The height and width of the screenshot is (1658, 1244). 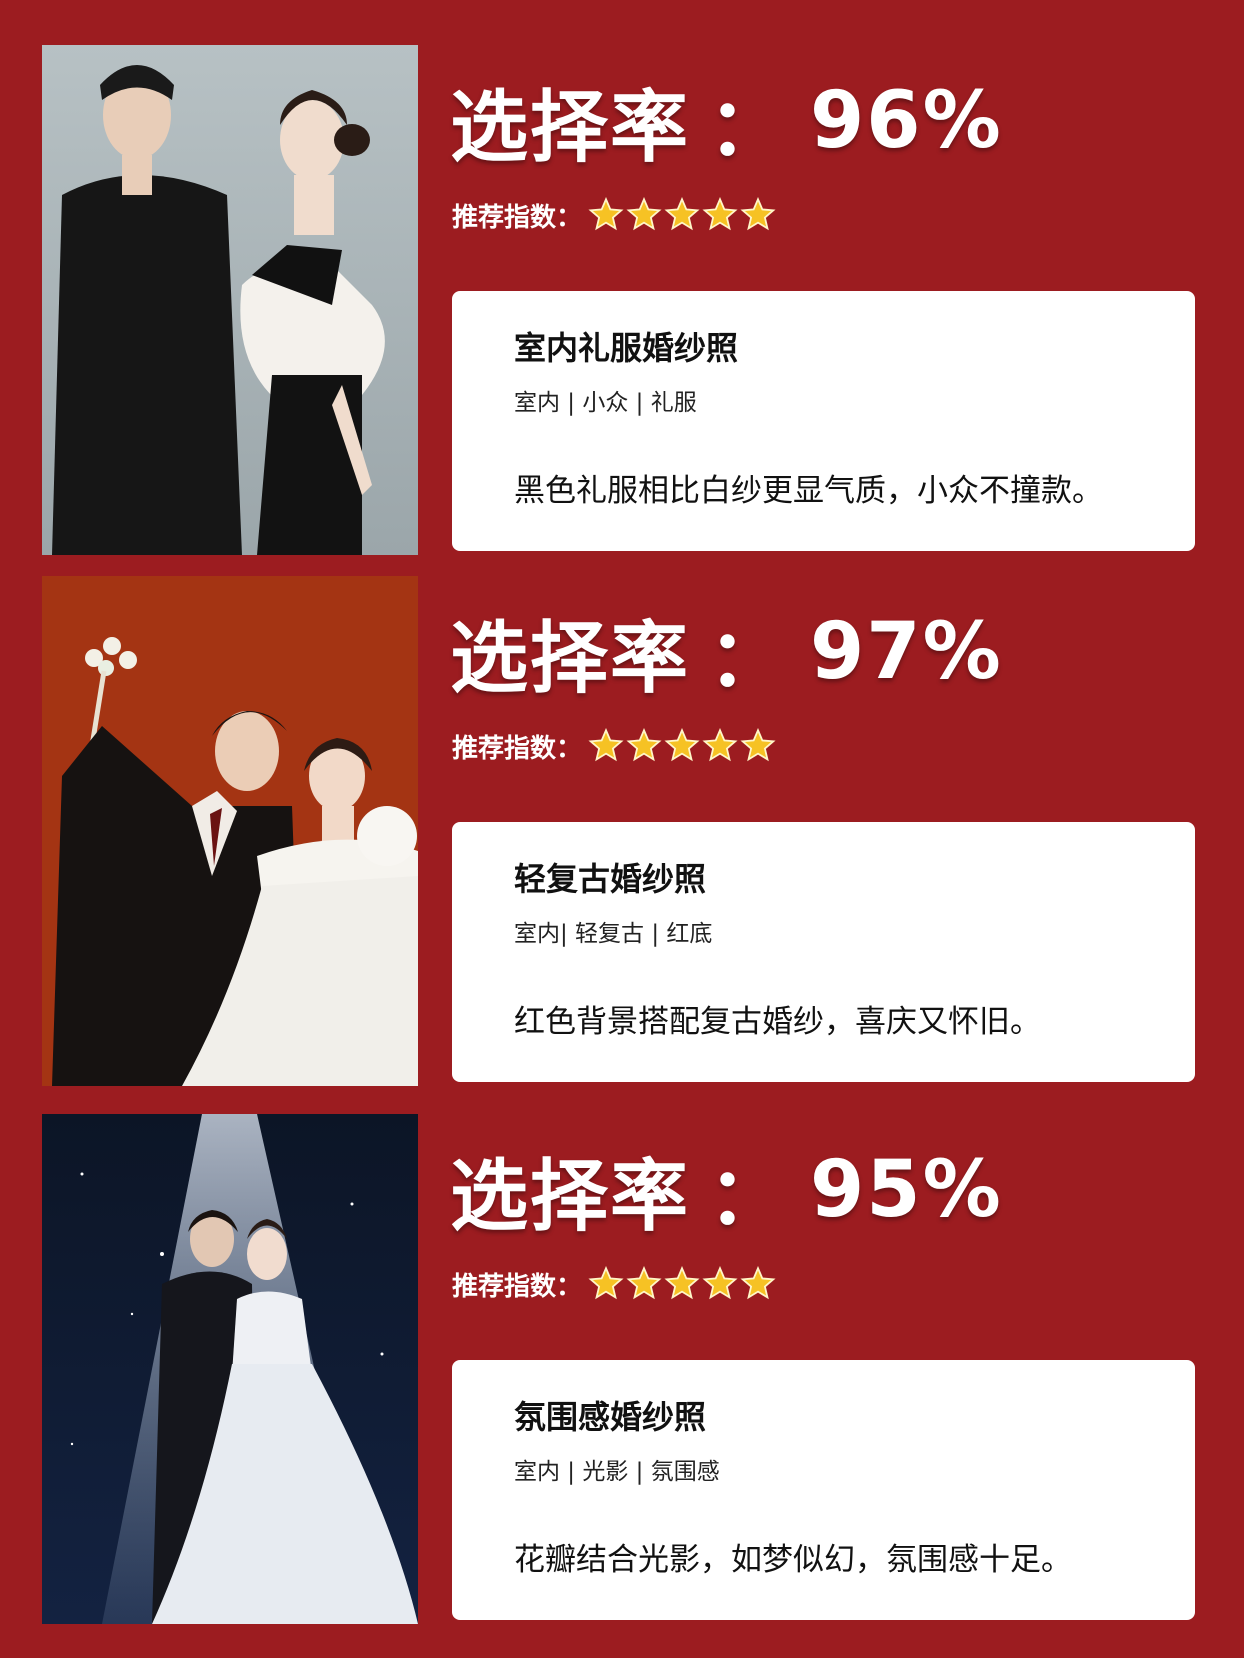 What do you see at coordinates (617, 1472) in the screenshot?
I see `package-tags: 室内 | 光影 | 氛围感` at bounding box center [617, 1472].